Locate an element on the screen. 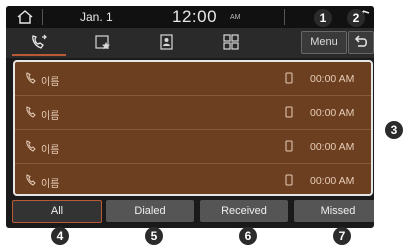 The height and width of the screenshot is (247, 407). tab-call-history is located at coordinates (39, 43).